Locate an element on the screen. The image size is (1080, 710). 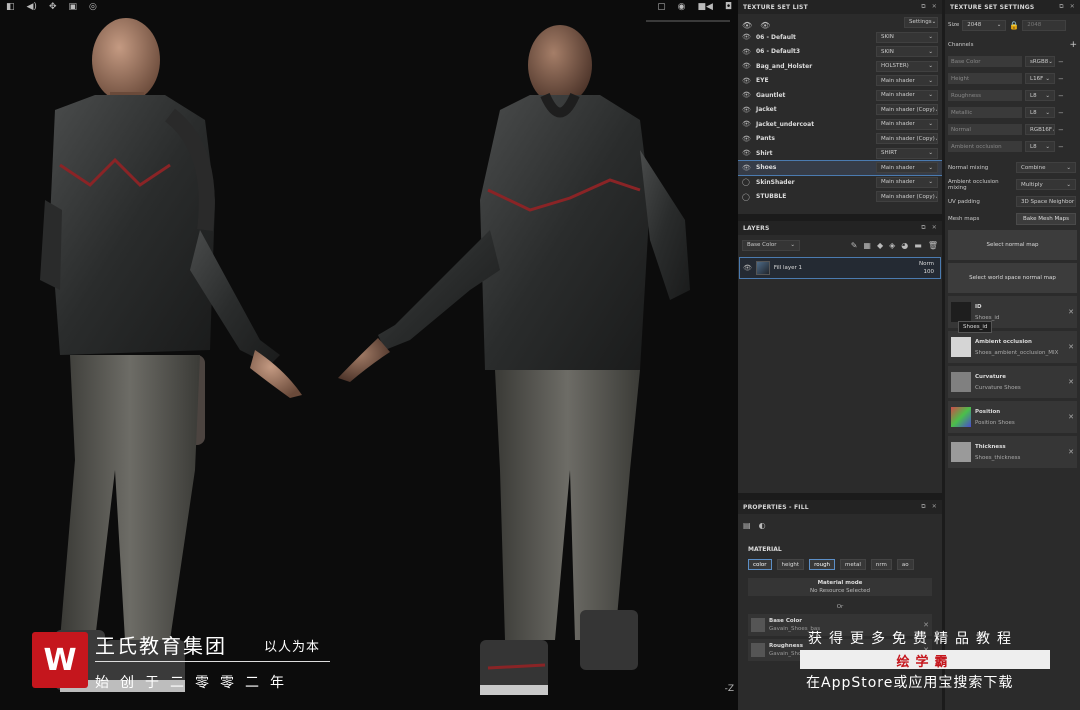
mesh-map-slot-curvature: Curvature Curvature Shoes ✕ is located at coordinates (1012, 382).